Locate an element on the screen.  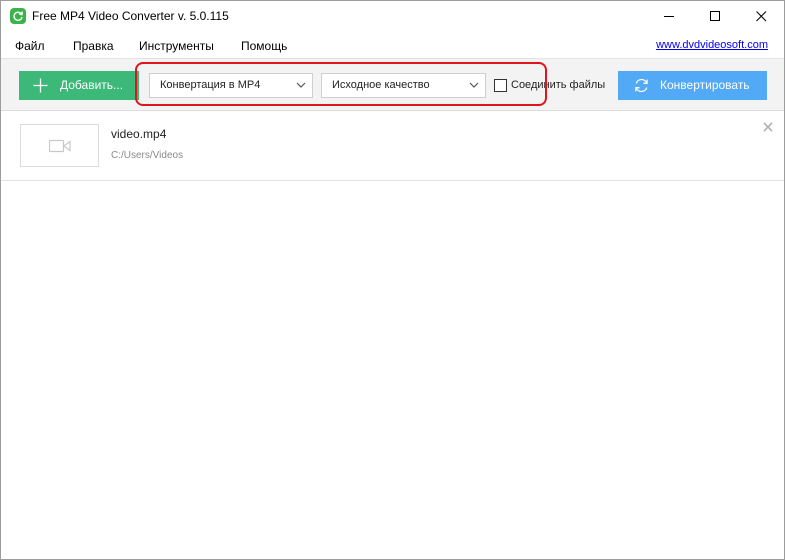
convert-button: Конвертировать is located at coordinates (692, 85).